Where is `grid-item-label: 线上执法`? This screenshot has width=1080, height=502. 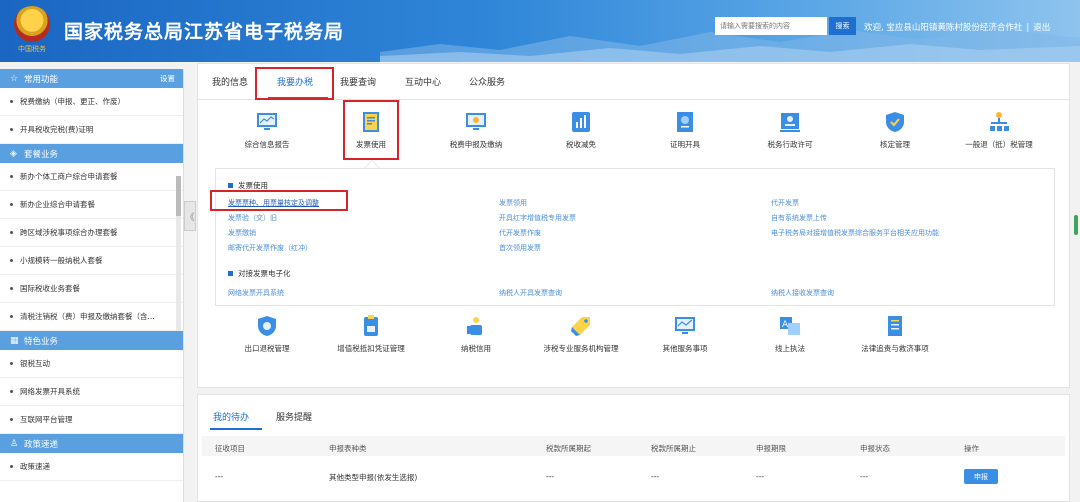 grid-item-label: 线上执法 is located at coordinates (790, 348).